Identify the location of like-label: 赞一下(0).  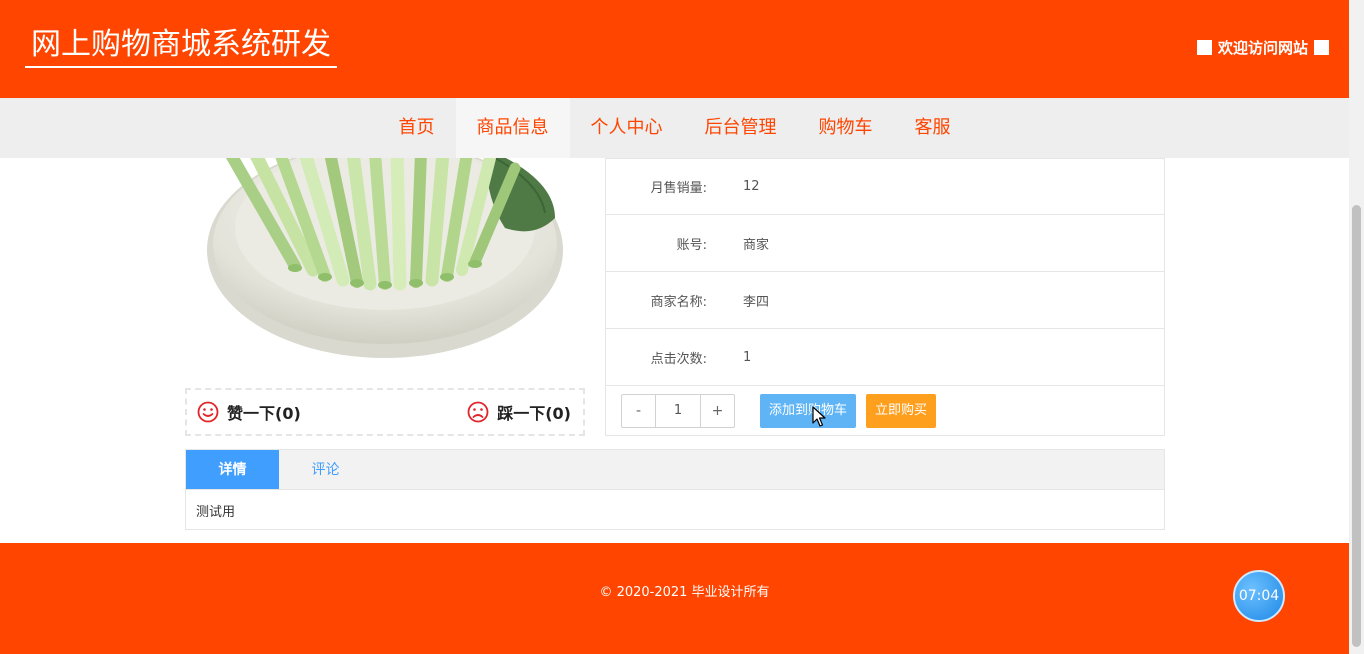
(264, 413).